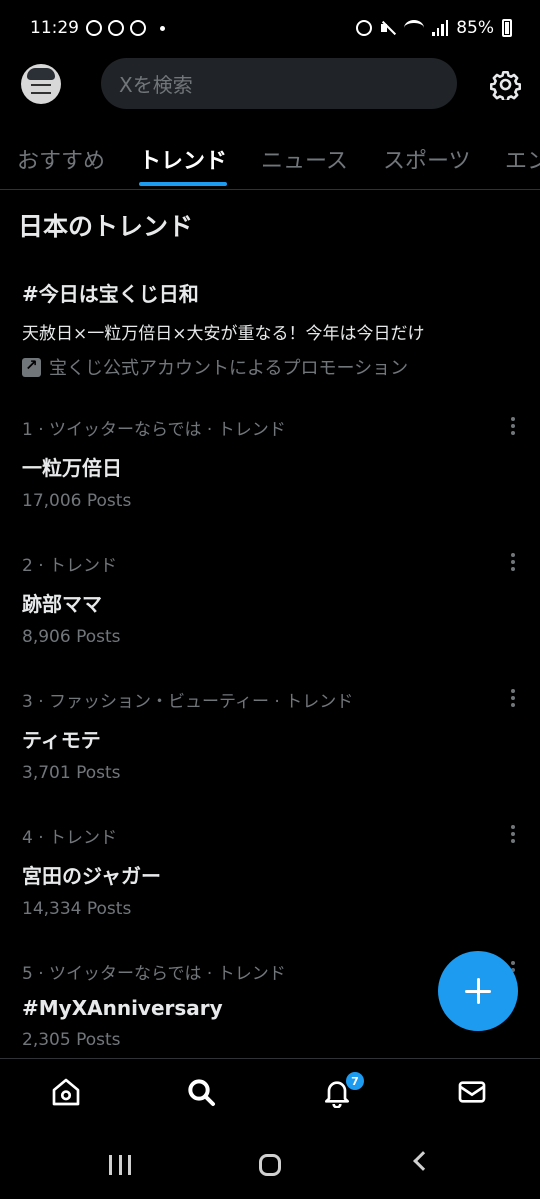 The width and height of the screenshot is (540, 1199). What do you see at coordinates (61, 740) in the screenshot?
I see `trend-name: ティモテ` at bounding box center [61, 740].